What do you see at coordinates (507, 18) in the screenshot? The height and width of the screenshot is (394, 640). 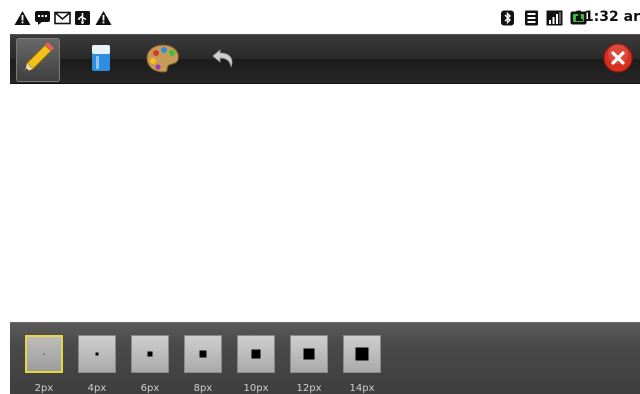 I see `bluetooth-icon` at bounding box center [507, 18].